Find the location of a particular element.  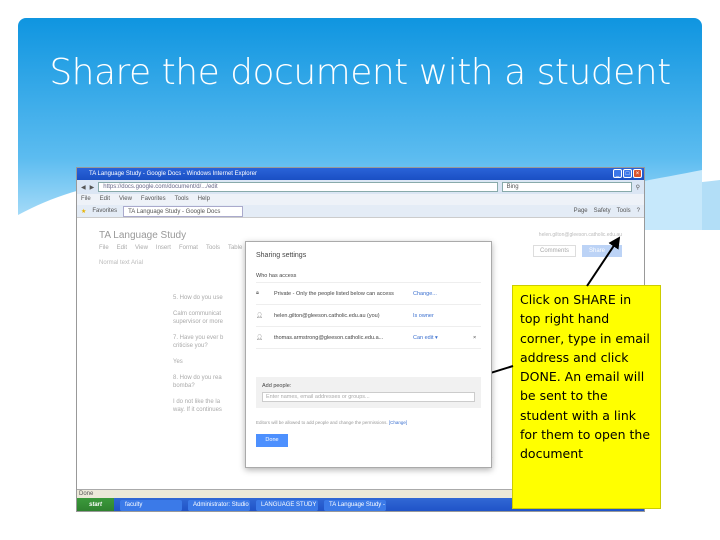

comments-button: Comments is located at coordinates (554, 251).